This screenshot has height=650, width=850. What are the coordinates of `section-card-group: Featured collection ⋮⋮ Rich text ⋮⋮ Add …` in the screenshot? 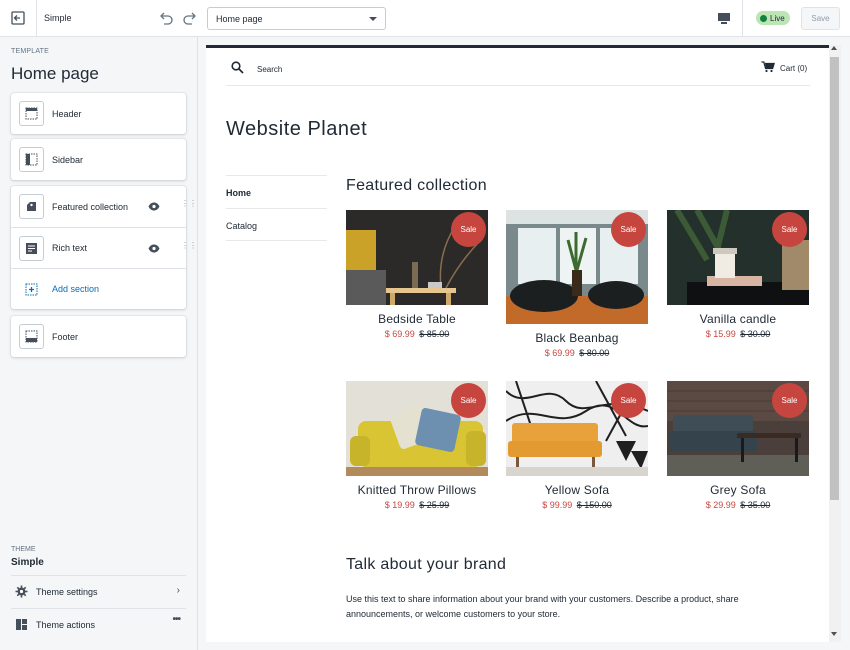 It's located at (104, 247).